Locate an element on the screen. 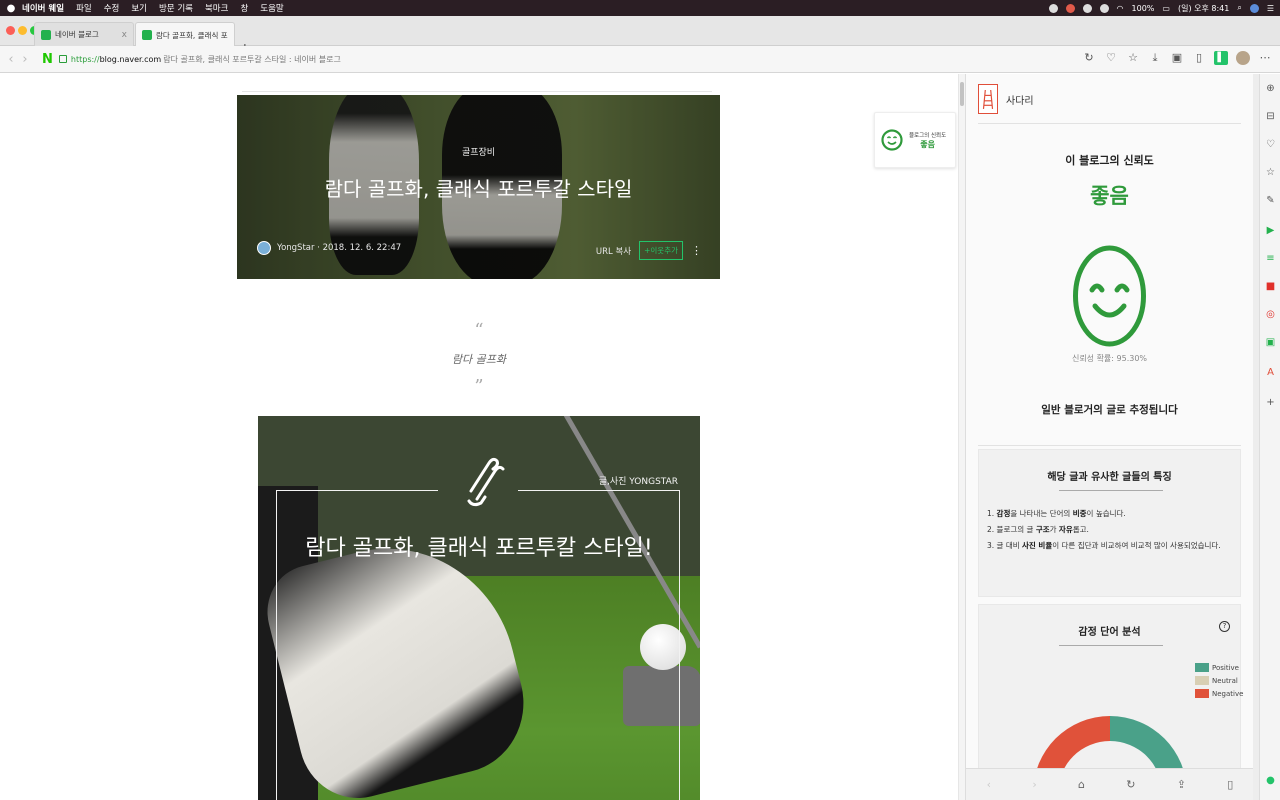  smiley-face-icon is located at coordinates (892, 140).